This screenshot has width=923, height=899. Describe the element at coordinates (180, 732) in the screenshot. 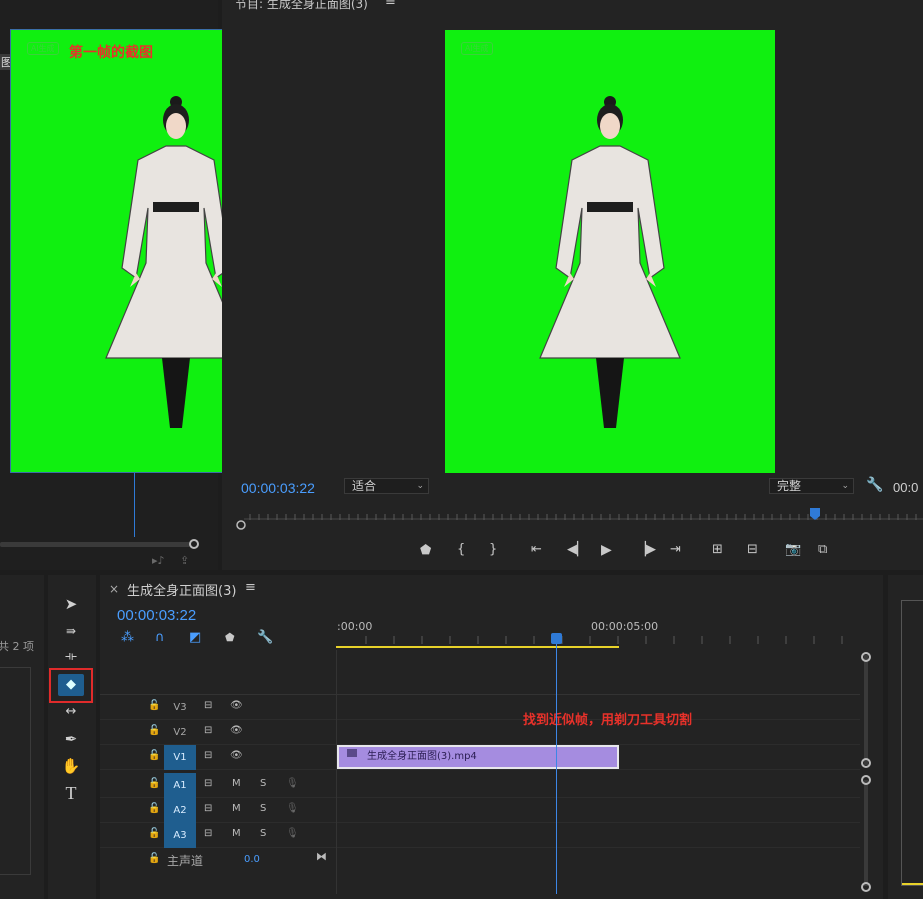

I see `track-target-toggle: V2` at that location.